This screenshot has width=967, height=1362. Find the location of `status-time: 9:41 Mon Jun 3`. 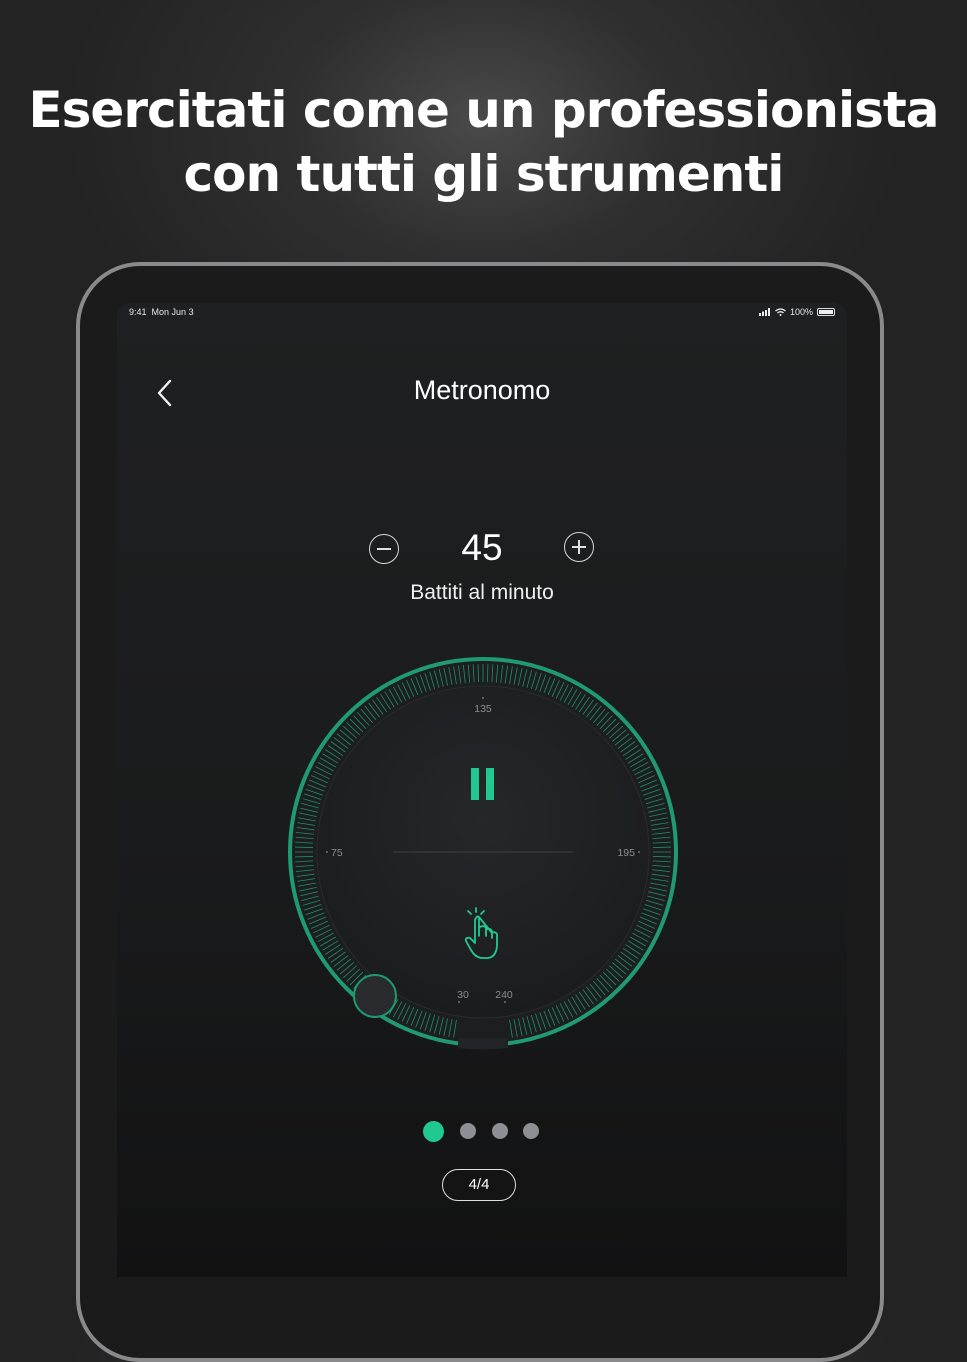

status-time: 9:41 Mon Jun 3 is located at coordinates (161, 312).